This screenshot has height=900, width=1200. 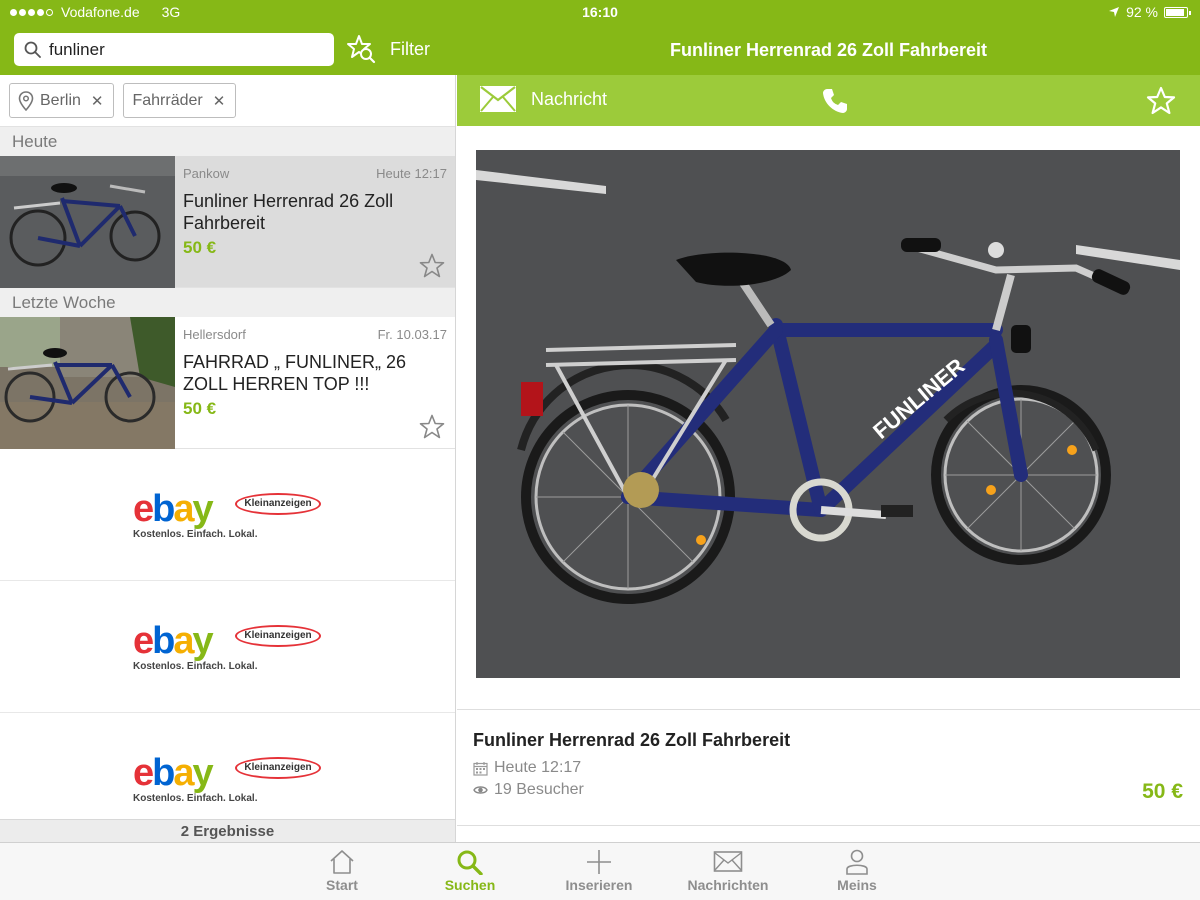 I want to click on eye-icon, so click(x=480, y=790).